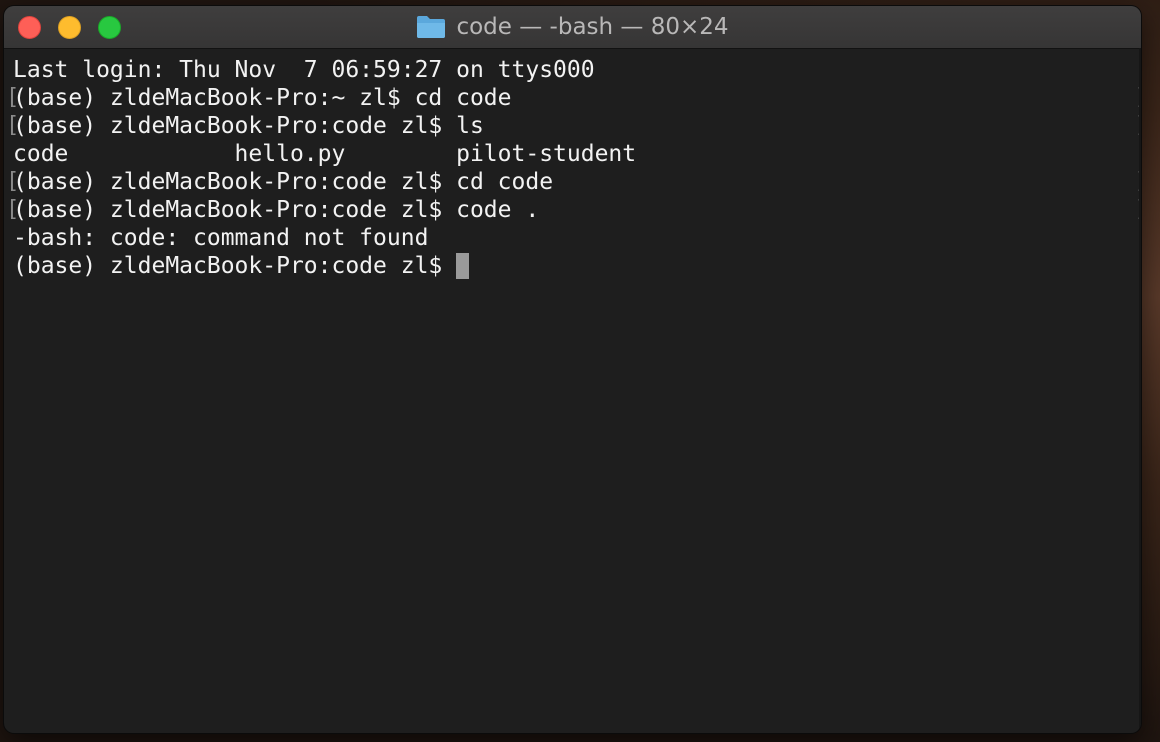  Describe the element at coordinates (463, 266) in the screenshot. I see `text-cursor` at that location.